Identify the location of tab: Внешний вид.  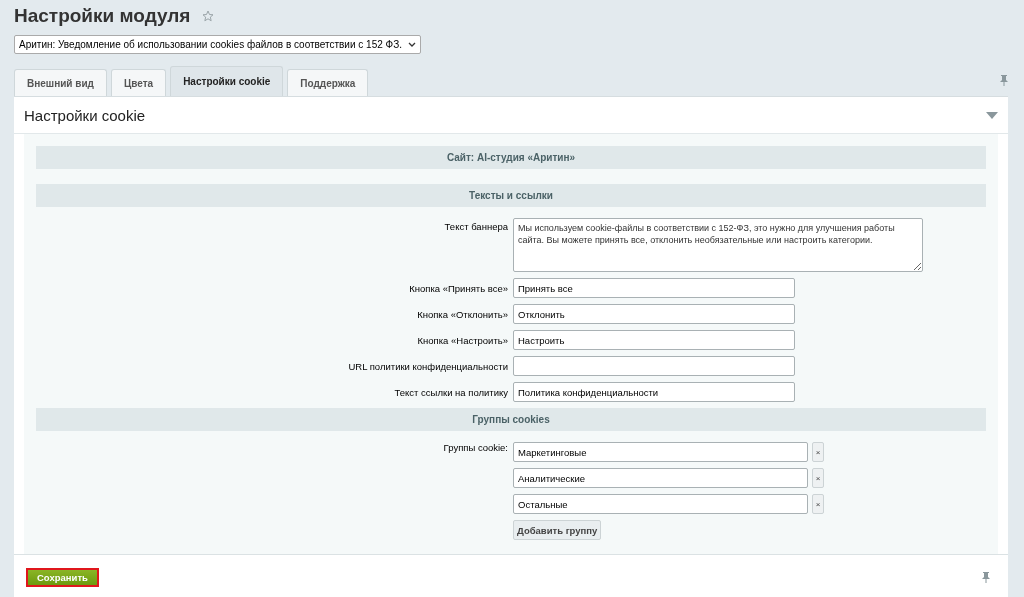
(60, 82).